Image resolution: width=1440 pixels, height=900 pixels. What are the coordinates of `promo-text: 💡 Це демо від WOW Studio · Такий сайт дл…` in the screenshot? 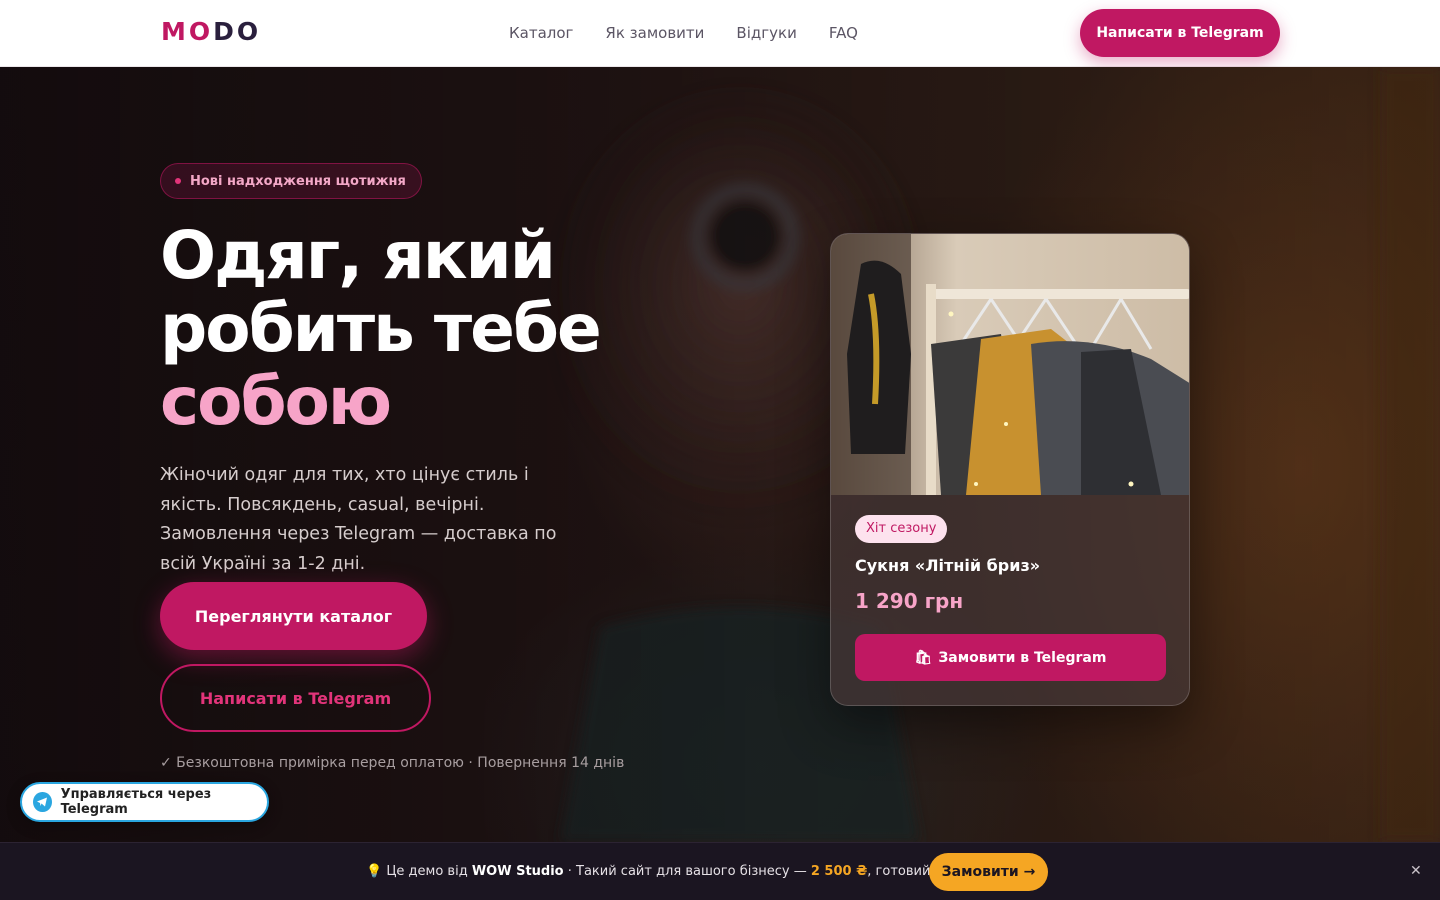 It's located at (676, 871).